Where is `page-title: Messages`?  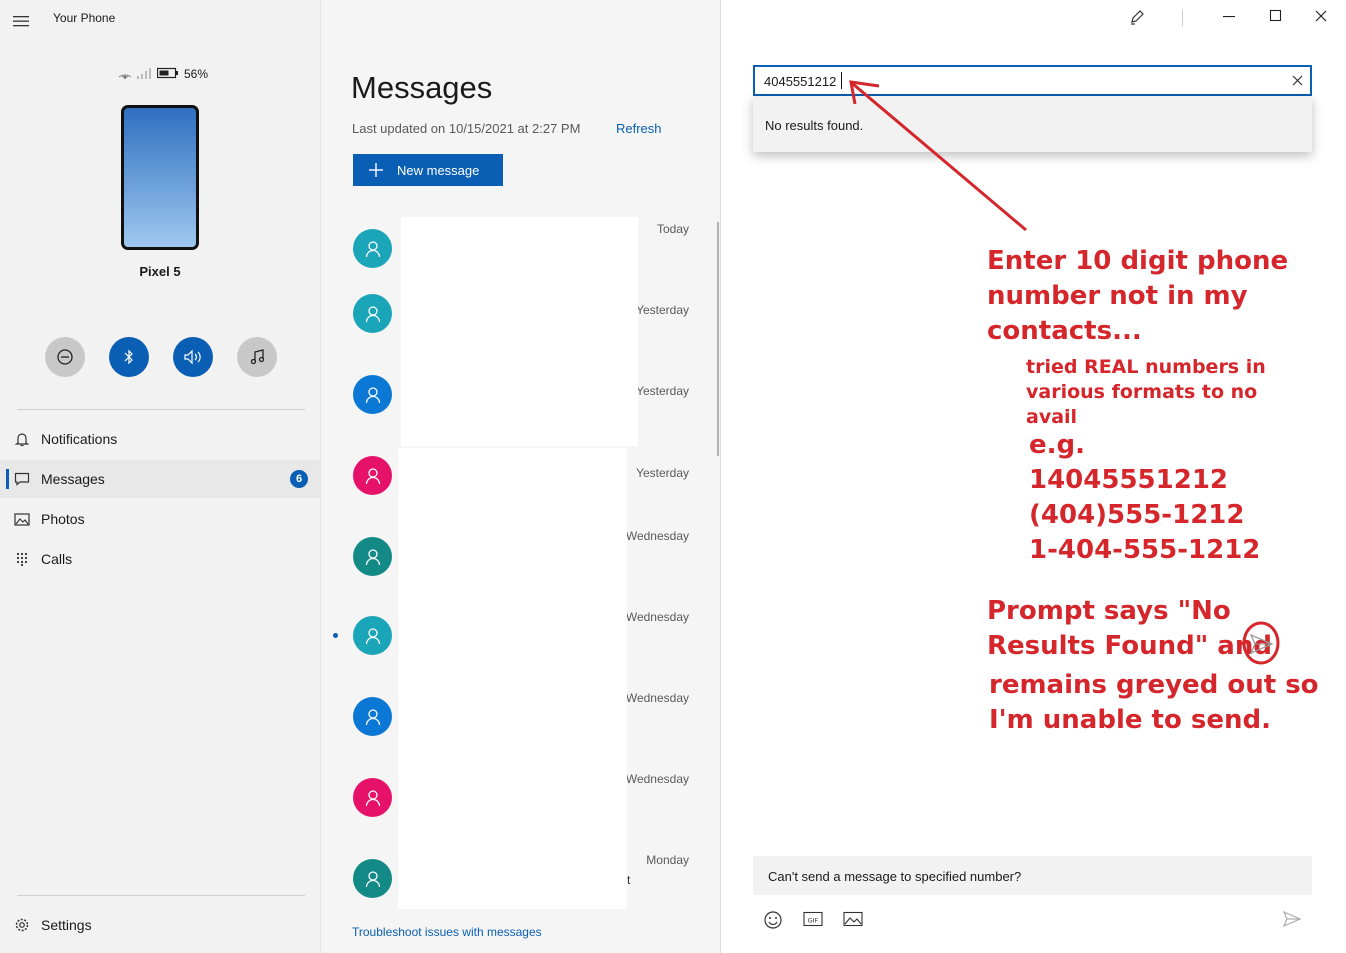
page-title: Messages is located at coordinates (422, 87).